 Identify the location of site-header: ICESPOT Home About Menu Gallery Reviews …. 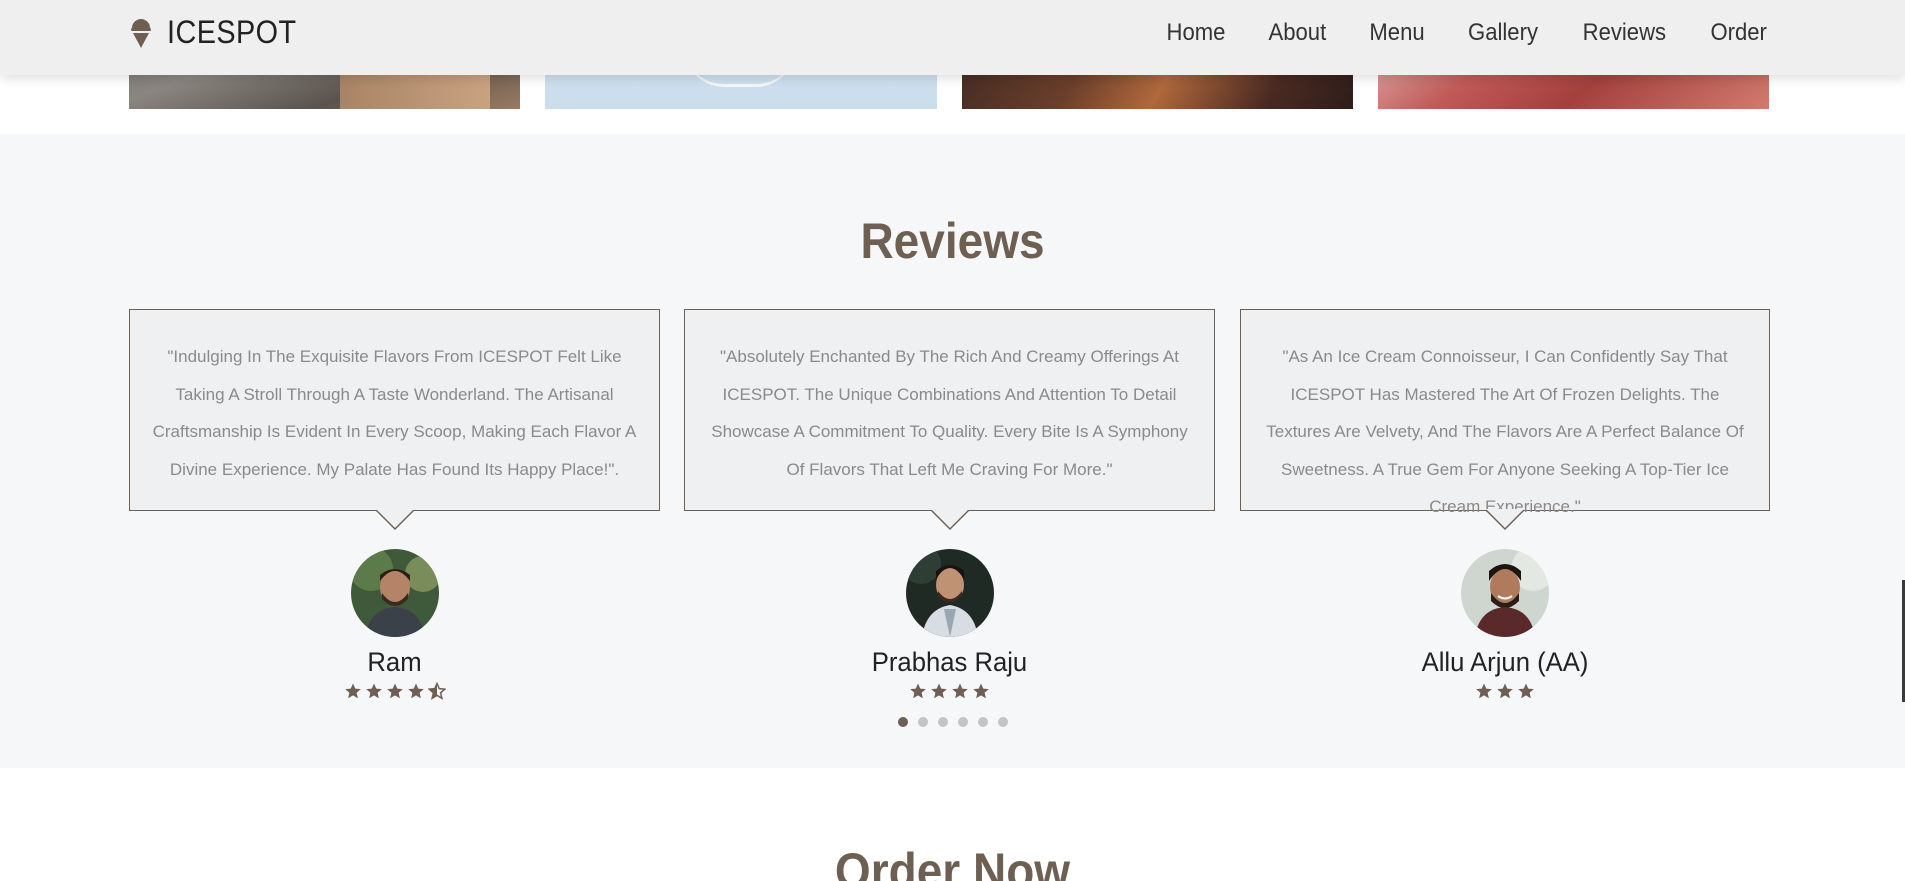
(952, 37).